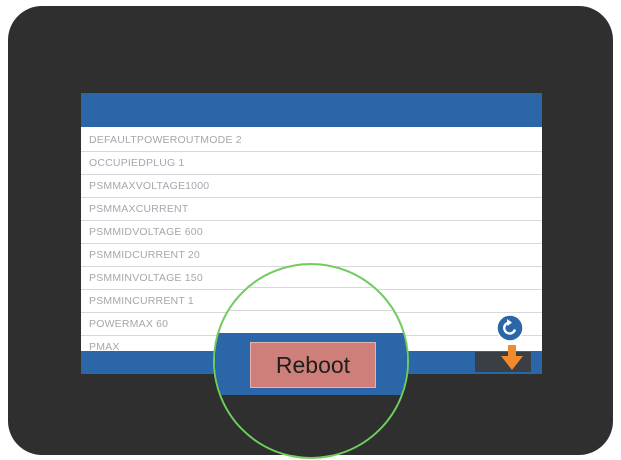  What do you see at coordinates (311, 110) in the screenshot?
I see `header-bar` at bounding box center [311, 110].